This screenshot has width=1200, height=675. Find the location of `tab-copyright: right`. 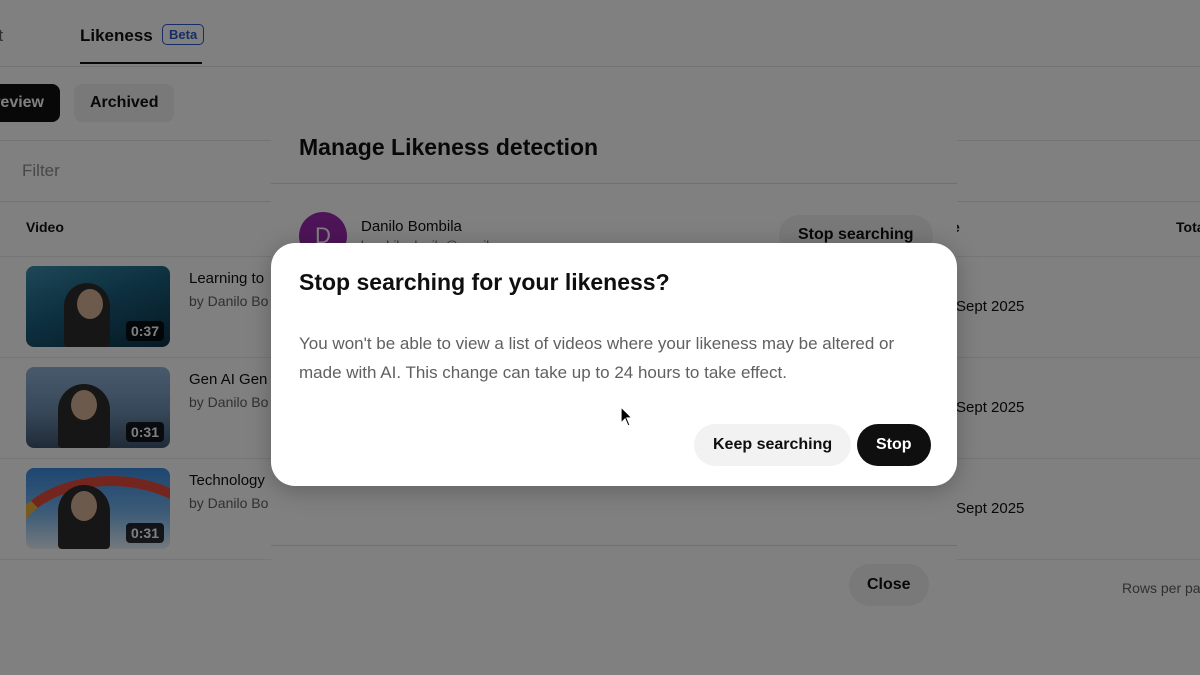

tab-copyright: right is located at coordinates (1, 36).